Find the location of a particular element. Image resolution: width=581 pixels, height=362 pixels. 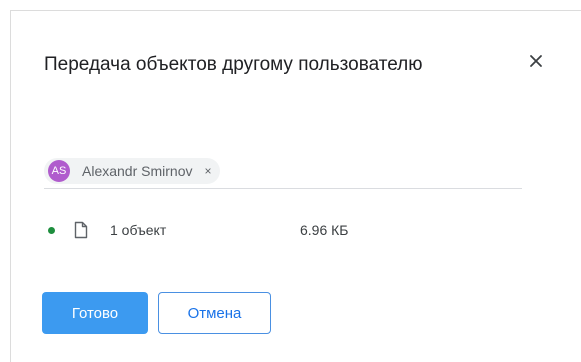

avatar: AS is located at coordinates (59, 171).